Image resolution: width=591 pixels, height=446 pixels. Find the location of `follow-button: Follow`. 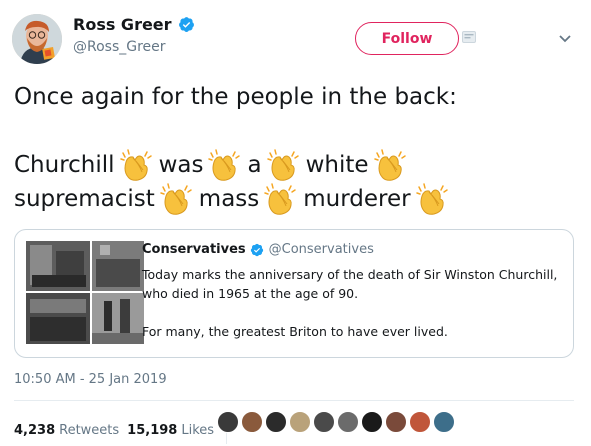

follow-button: Follow is located at coordinates (407, 38).